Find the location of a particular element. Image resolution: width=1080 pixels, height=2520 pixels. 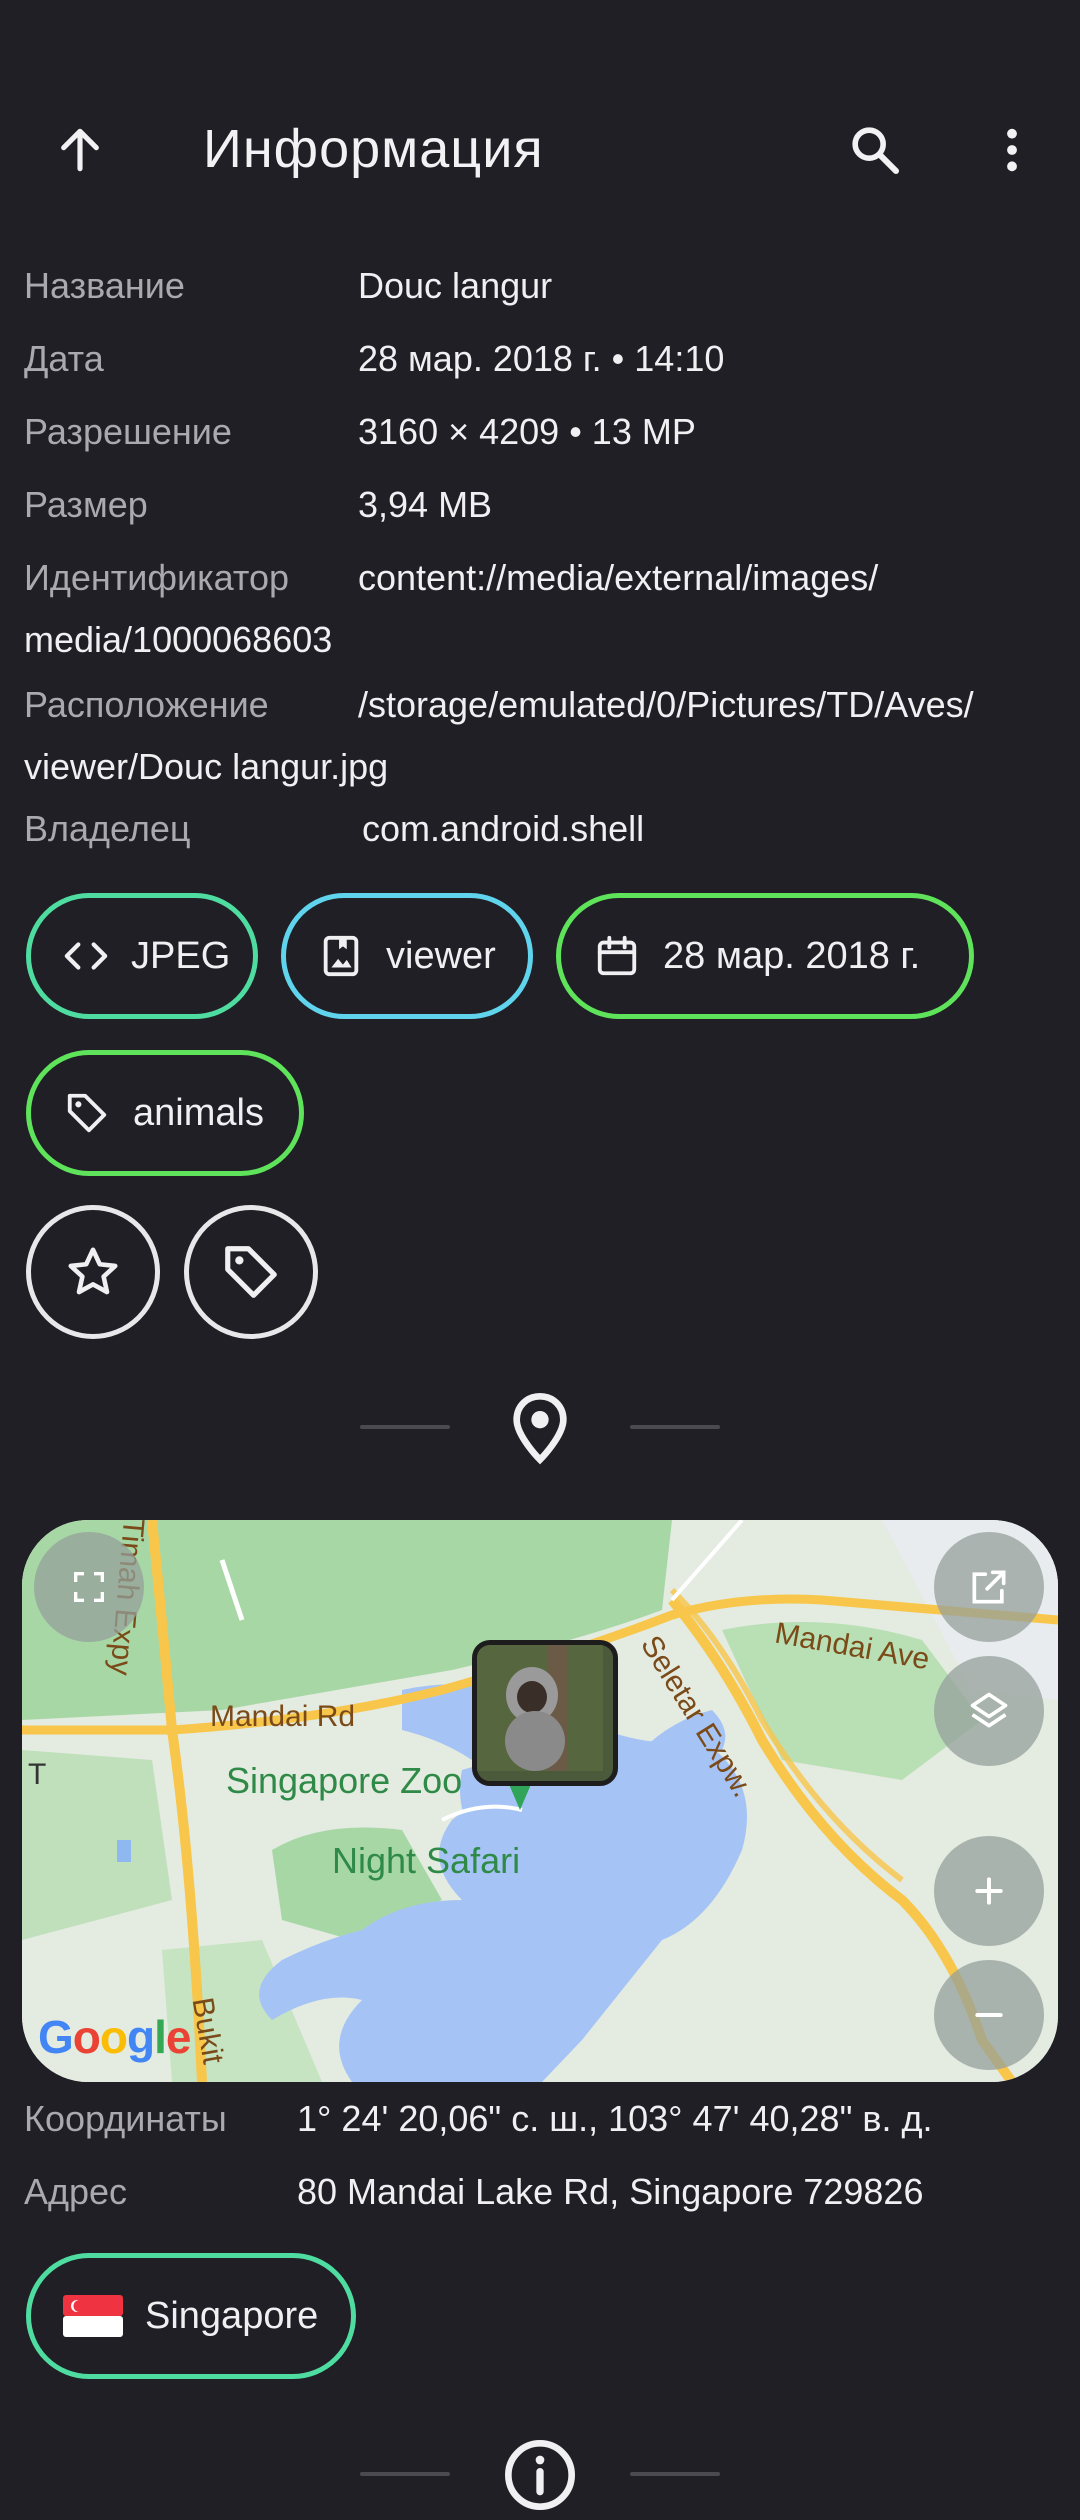

info-label: Дата is located at coordinates (64, 358).